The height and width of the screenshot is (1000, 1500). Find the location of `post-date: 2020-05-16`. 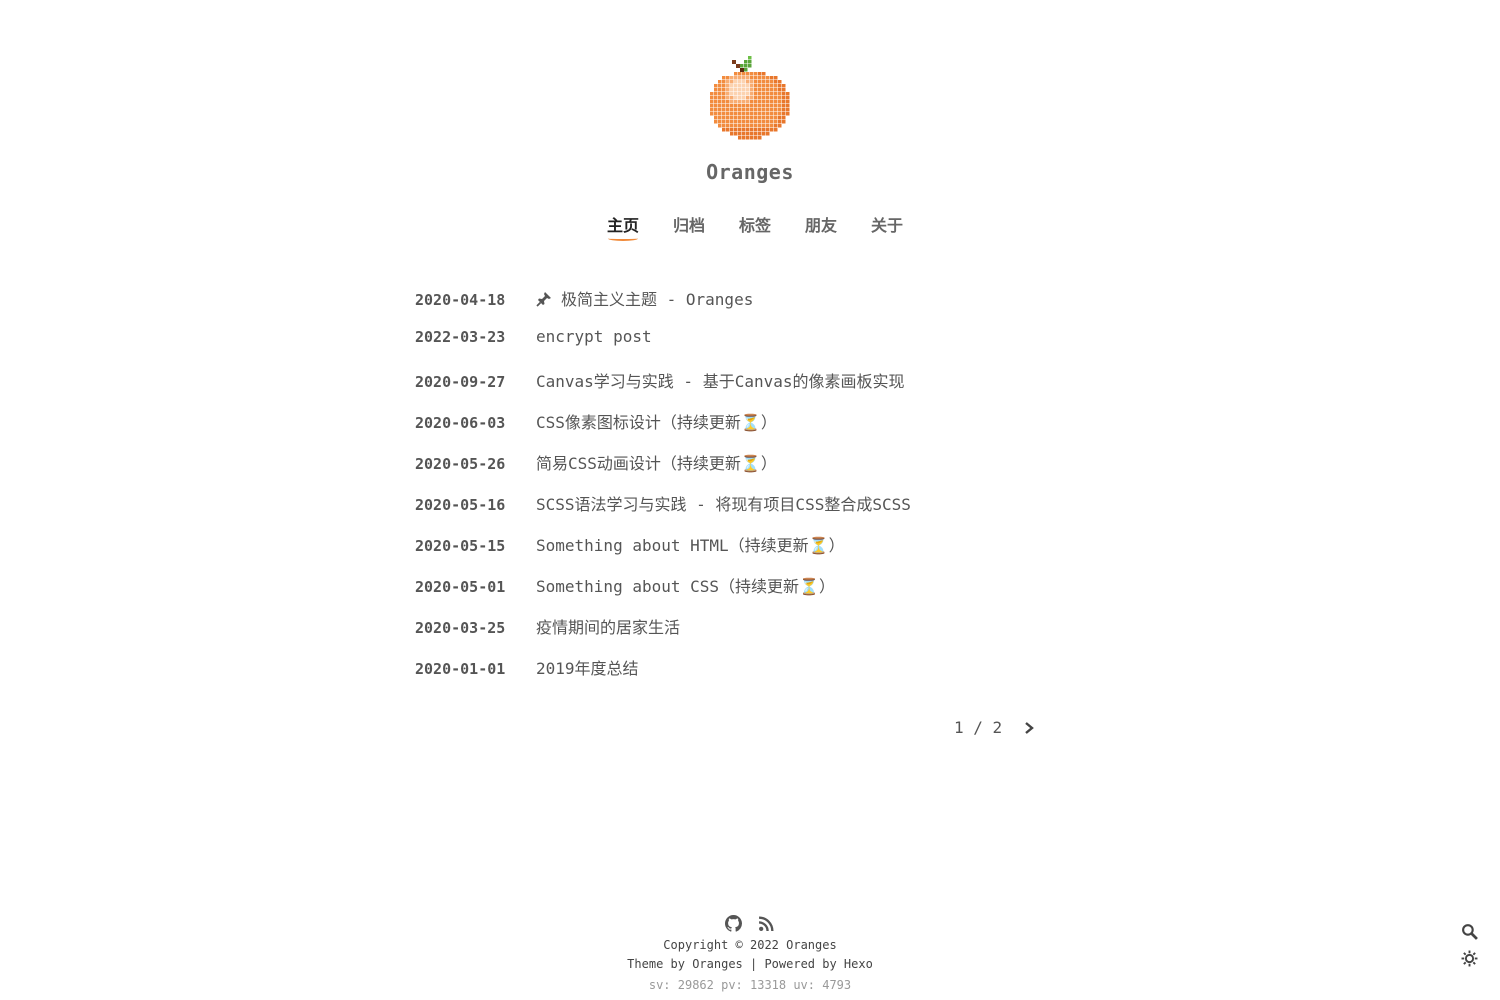

post-date: 2020-05-16 is located at coordinates (460, 505).